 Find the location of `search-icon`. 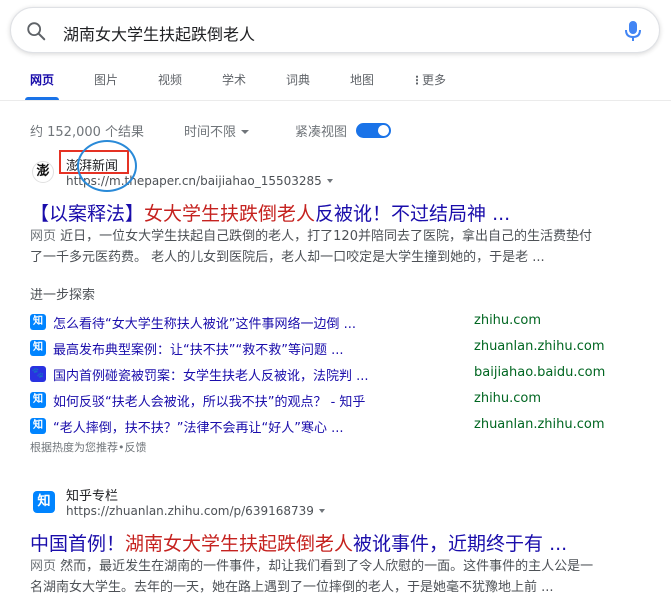

search-icon is located at coordinates (36, 31).